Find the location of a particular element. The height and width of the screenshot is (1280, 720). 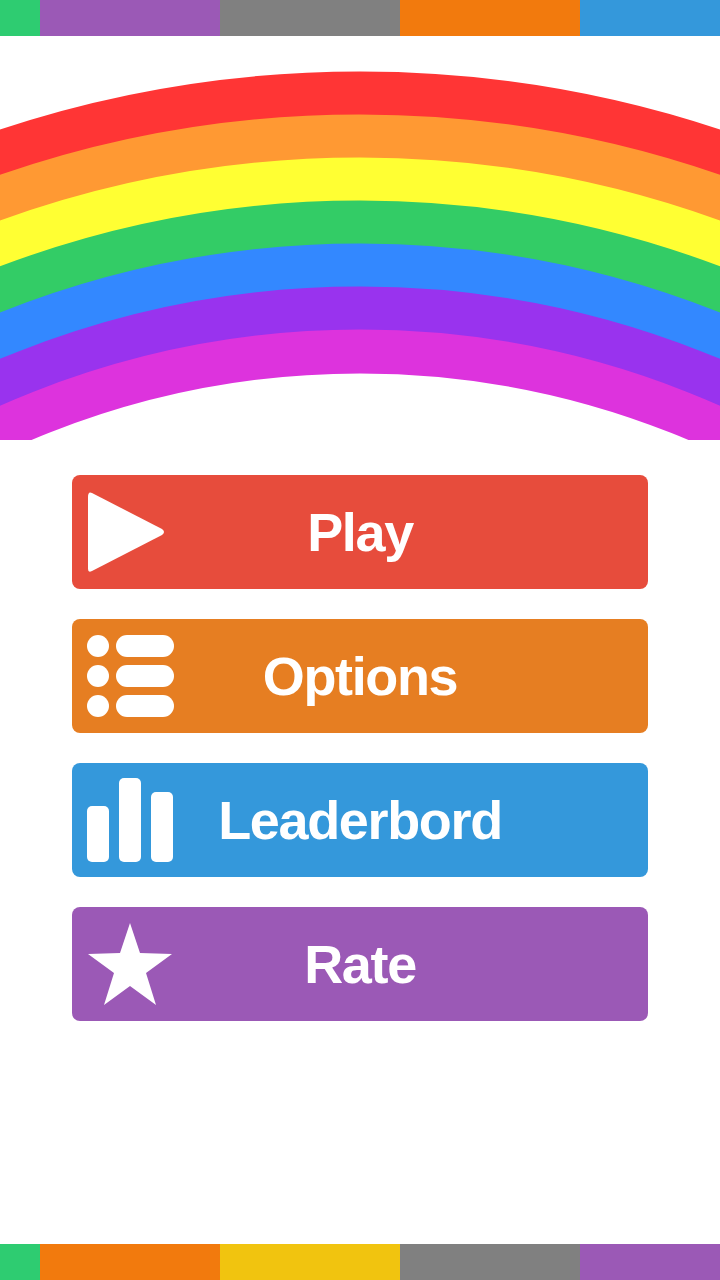

star-icon is located at coordinates (130, 964).